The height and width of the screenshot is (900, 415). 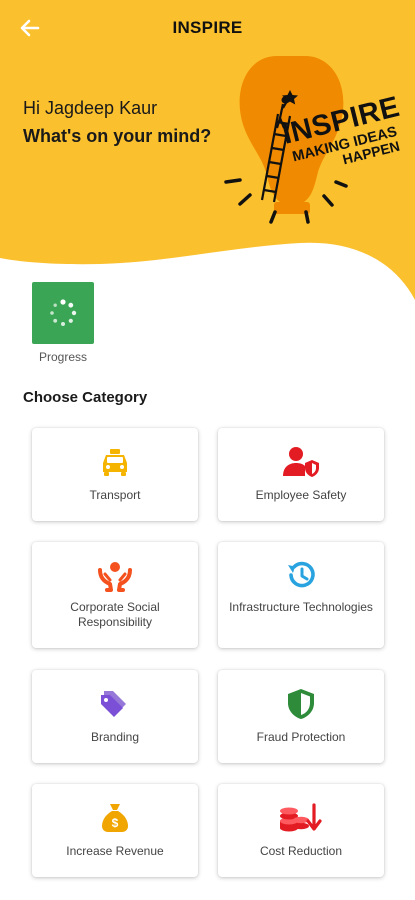 I want to click on category-card-increase-revenue: $ Increase Revenue, so click(x=115, y=830).